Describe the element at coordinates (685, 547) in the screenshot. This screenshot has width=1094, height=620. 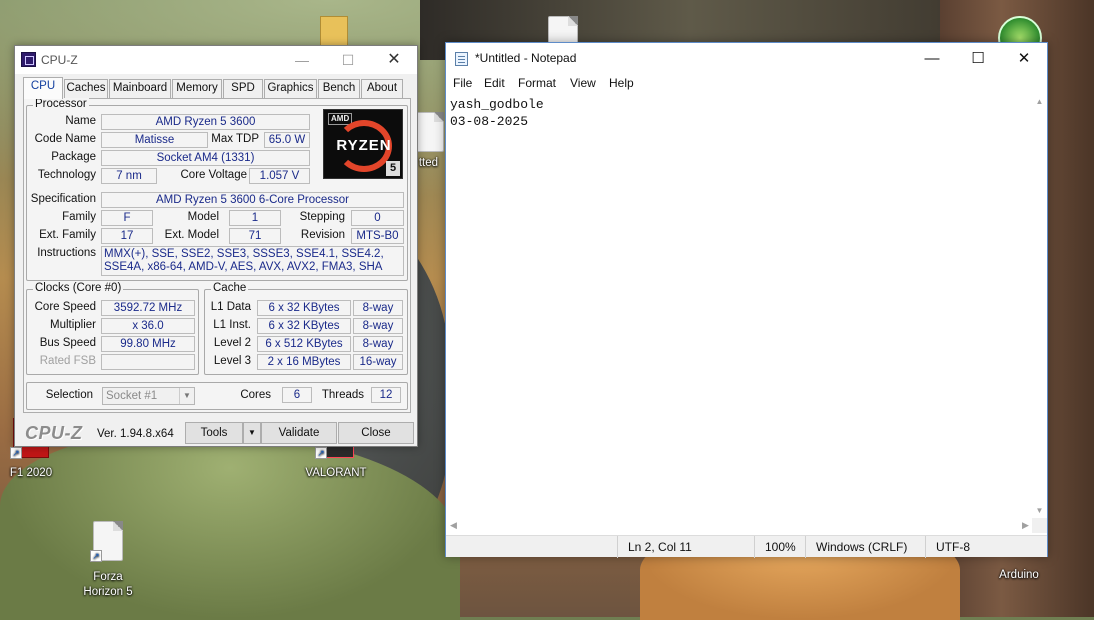
I see `status-cursor-position: Ln 2, Col 11` at that location.